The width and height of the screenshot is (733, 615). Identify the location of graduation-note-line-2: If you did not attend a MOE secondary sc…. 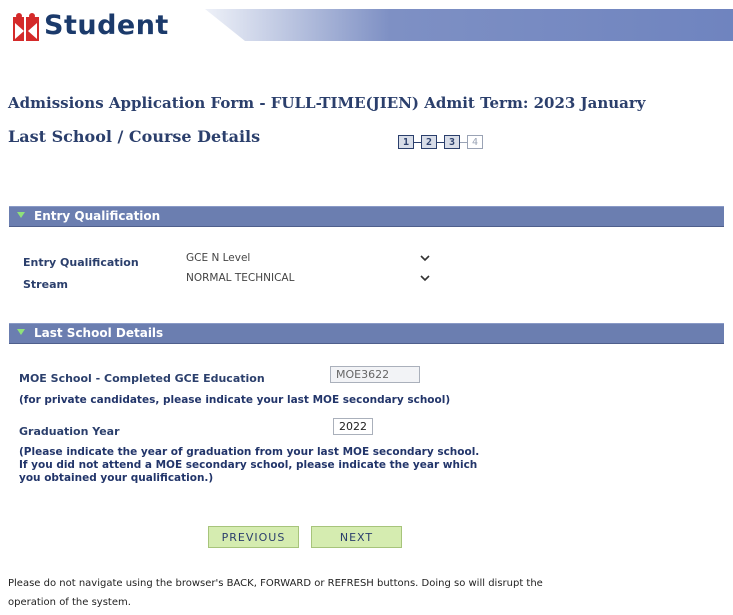
(248, 465).